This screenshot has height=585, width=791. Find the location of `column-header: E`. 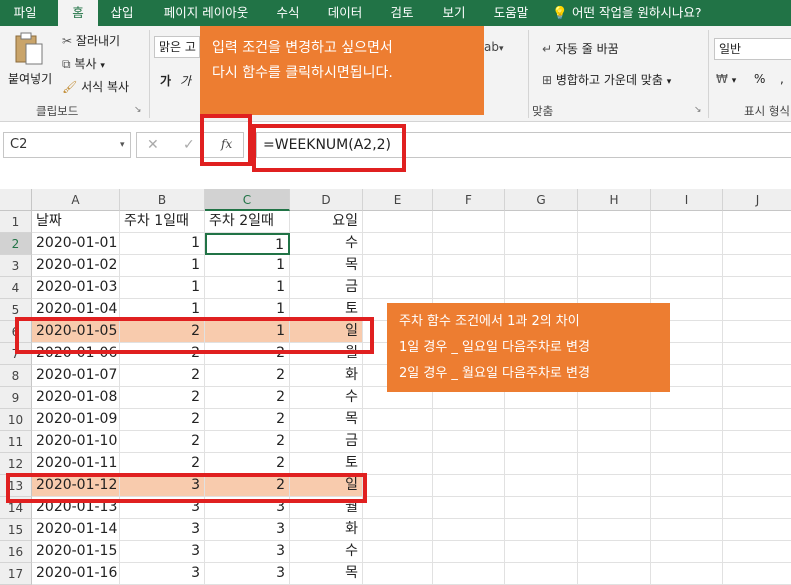

column-header: E is located at coordinates (398, 200).